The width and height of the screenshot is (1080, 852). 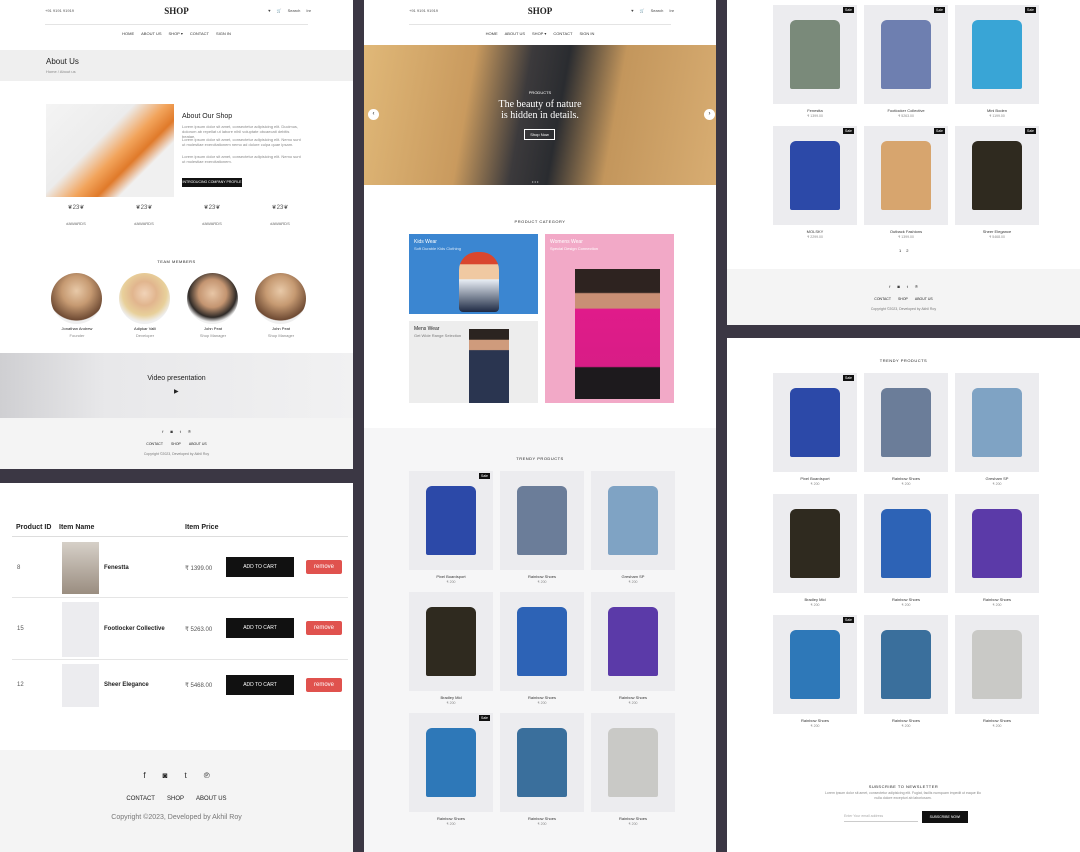 What do you see at coordinates (997, 231) in the screenshot?
I see `product-name: Sheer Elegance` at bounding box center [997, 231].